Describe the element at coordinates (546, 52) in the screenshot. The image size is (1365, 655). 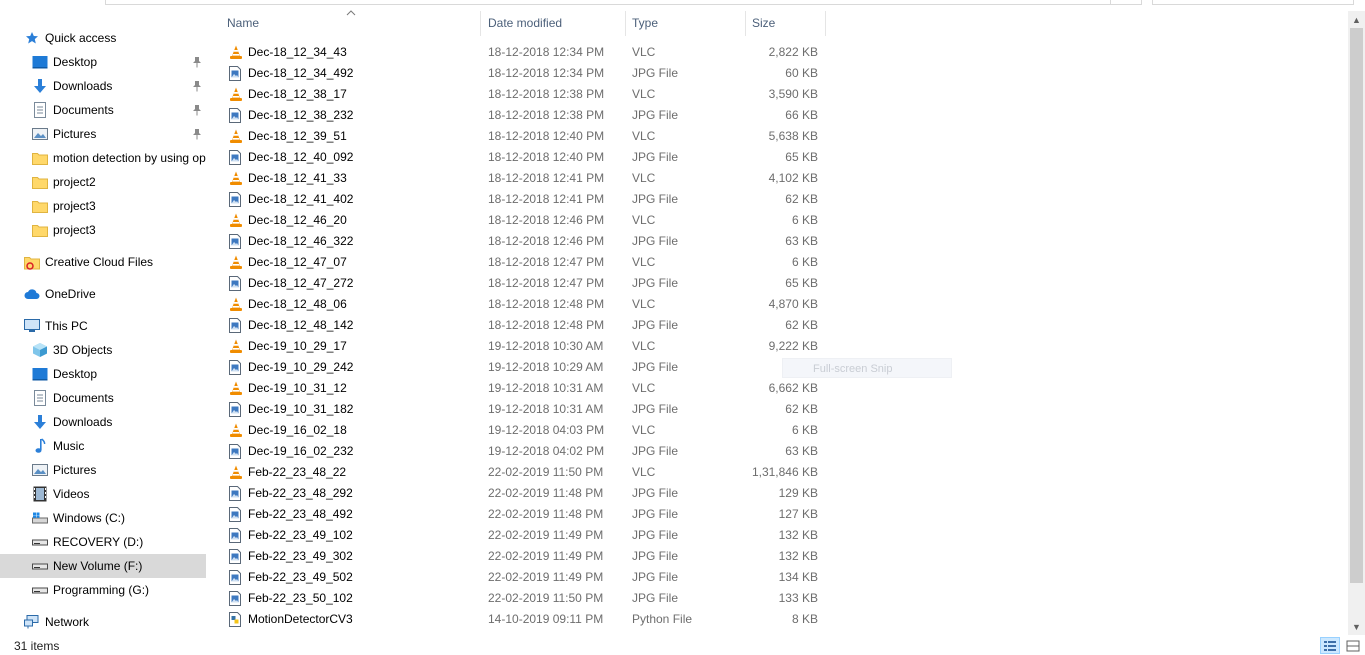
I see `file-date-modified: 18-12-2018 12:34 PM` at that location.